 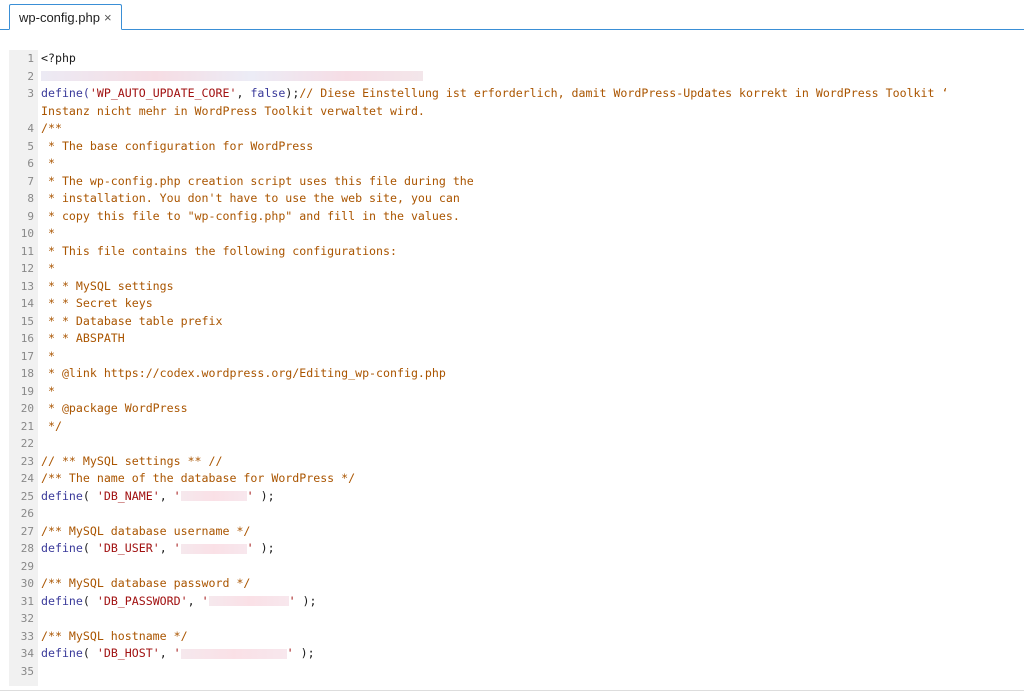 I want to click on code-line: 20 * @package WordPress, so click(x=516, y=409).